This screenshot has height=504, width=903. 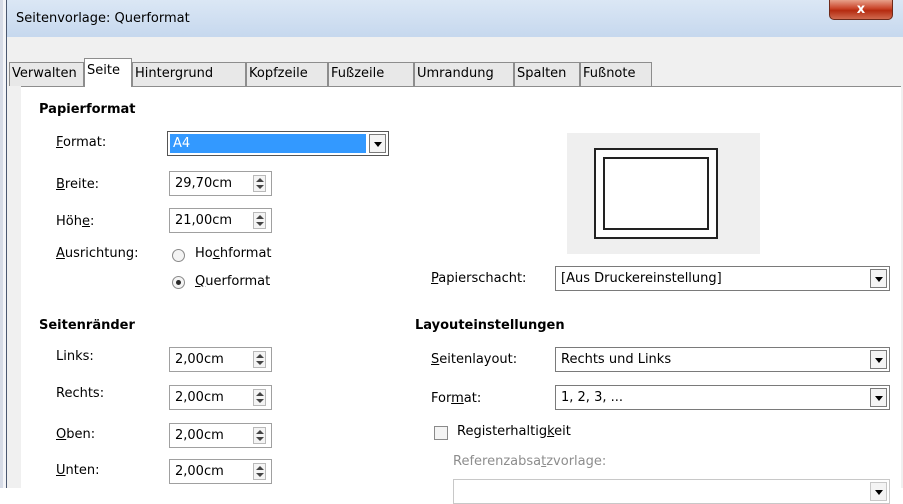 What do you see at coordinates (76, 434) in the screenshot?
I see `margin-top-label: Oben:` at bounding box center [76, 434].